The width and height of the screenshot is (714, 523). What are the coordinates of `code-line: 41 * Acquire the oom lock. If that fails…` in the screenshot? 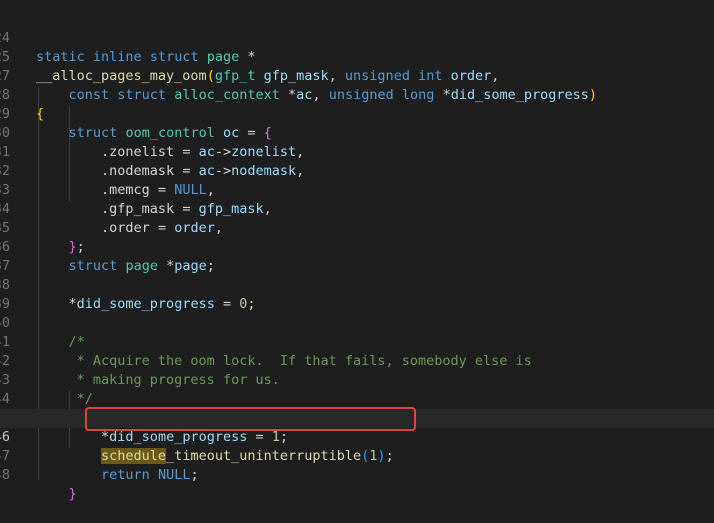 It's located at (357, 341).